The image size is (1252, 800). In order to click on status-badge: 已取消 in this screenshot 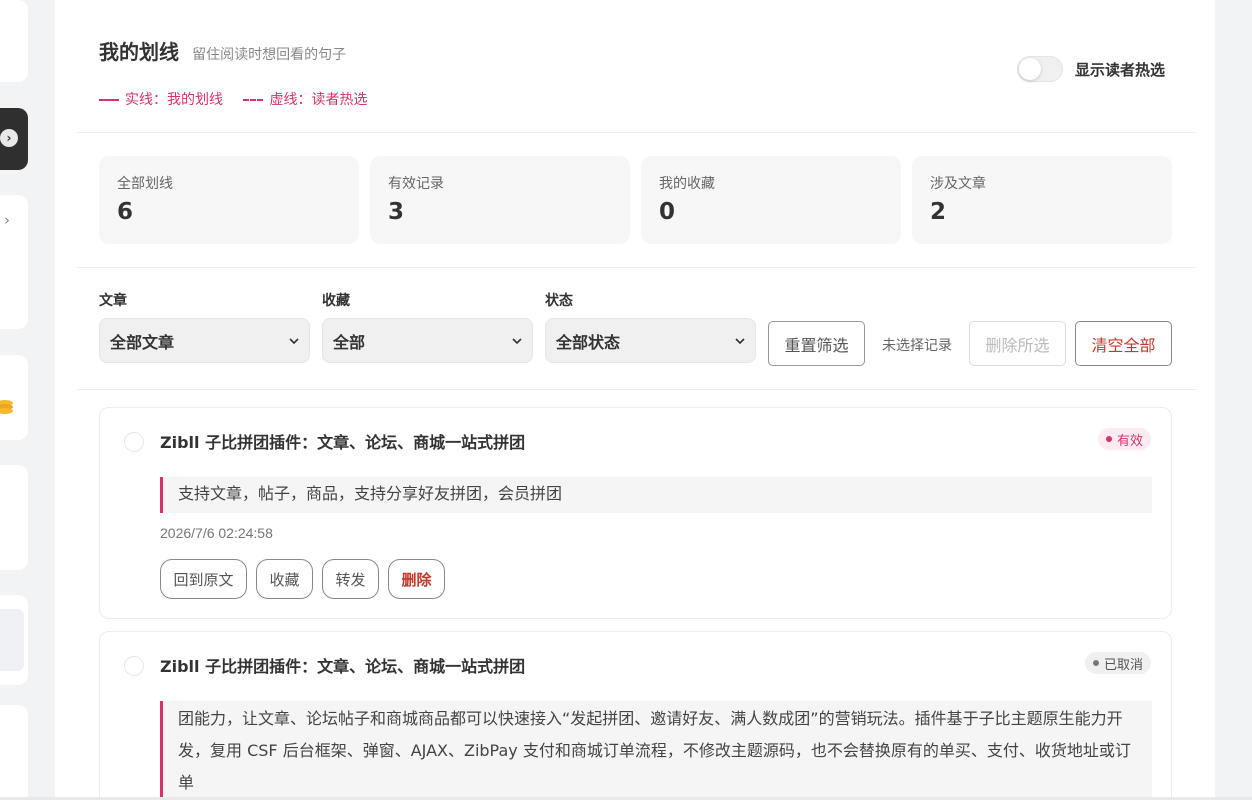, I will do `click(1117, 663)`.